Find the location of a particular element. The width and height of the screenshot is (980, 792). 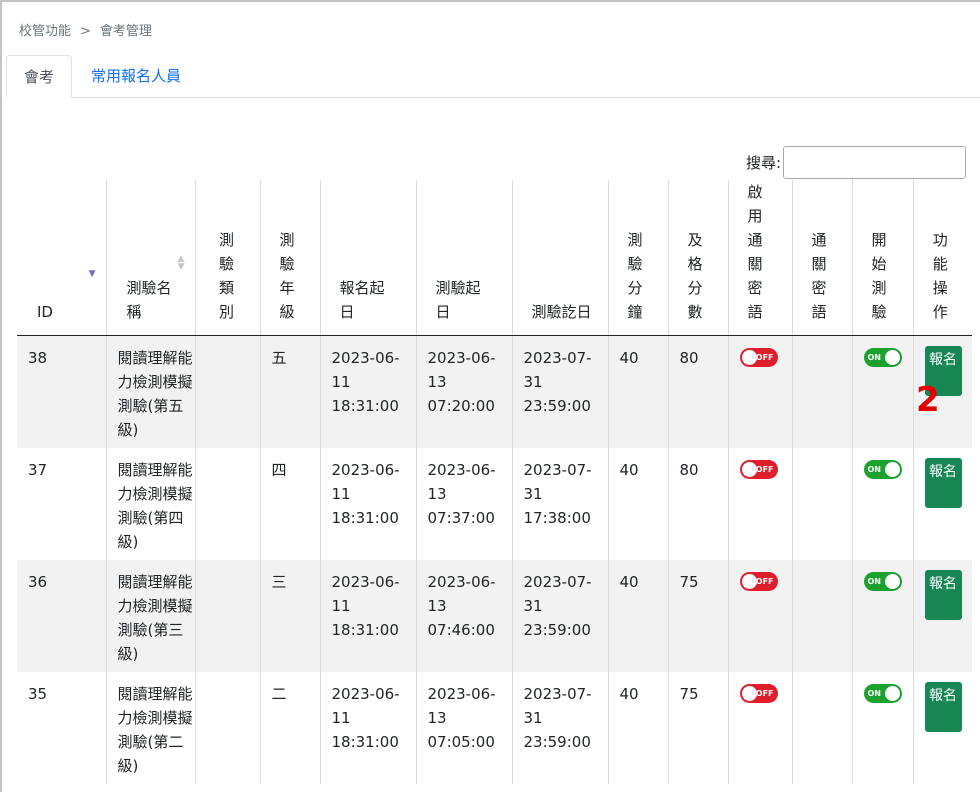

header-id-label: ID is located at coordinates (45, 312).